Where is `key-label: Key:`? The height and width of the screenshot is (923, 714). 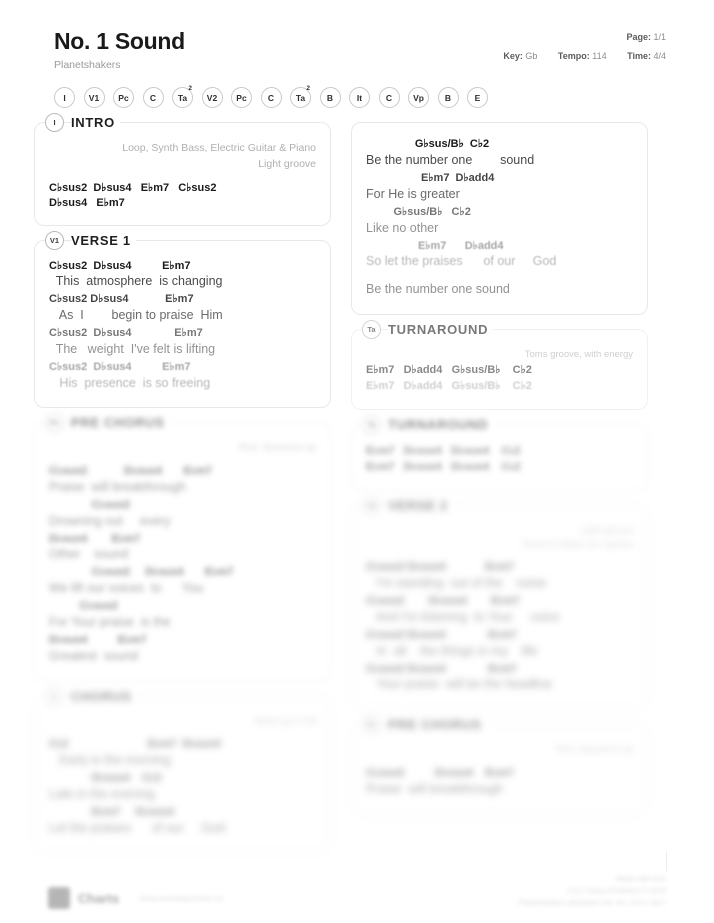 key-label: Key: is located at coordinates (513, 56).